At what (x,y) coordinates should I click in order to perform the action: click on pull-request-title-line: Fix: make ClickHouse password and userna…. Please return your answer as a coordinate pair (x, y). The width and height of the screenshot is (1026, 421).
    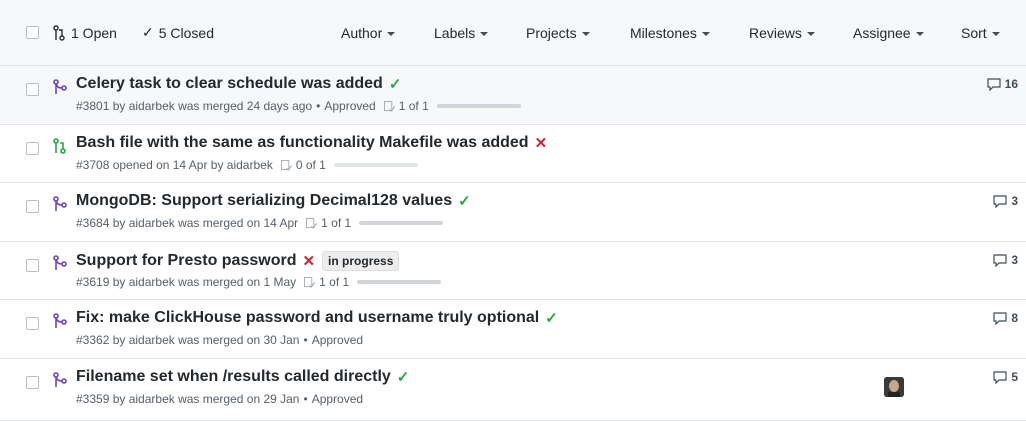
    Looking at the image, I should click on (317, 318).